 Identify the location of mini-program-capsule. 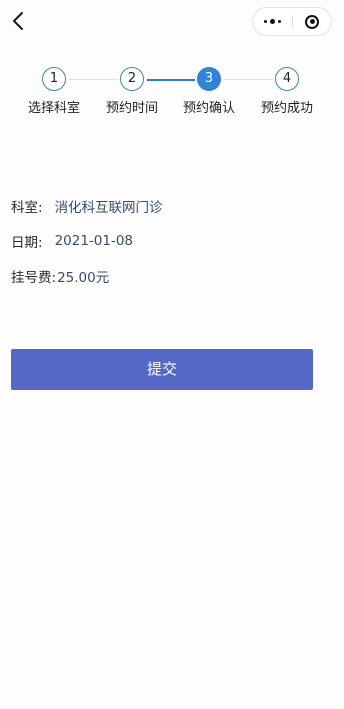
(292, 21).